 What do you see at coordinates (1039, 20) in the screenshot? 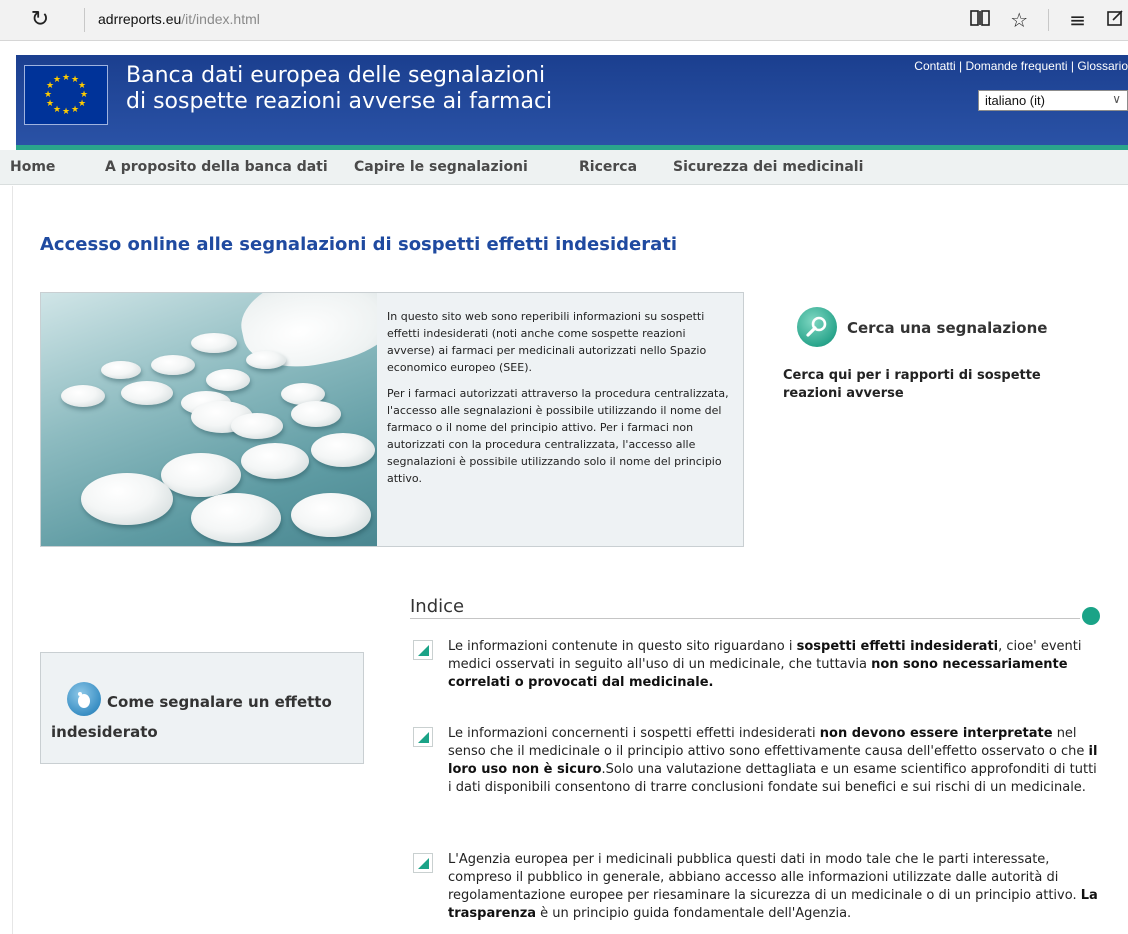
I see `browser-actions: ☆ ≡` at bounding box center [1039, 20].